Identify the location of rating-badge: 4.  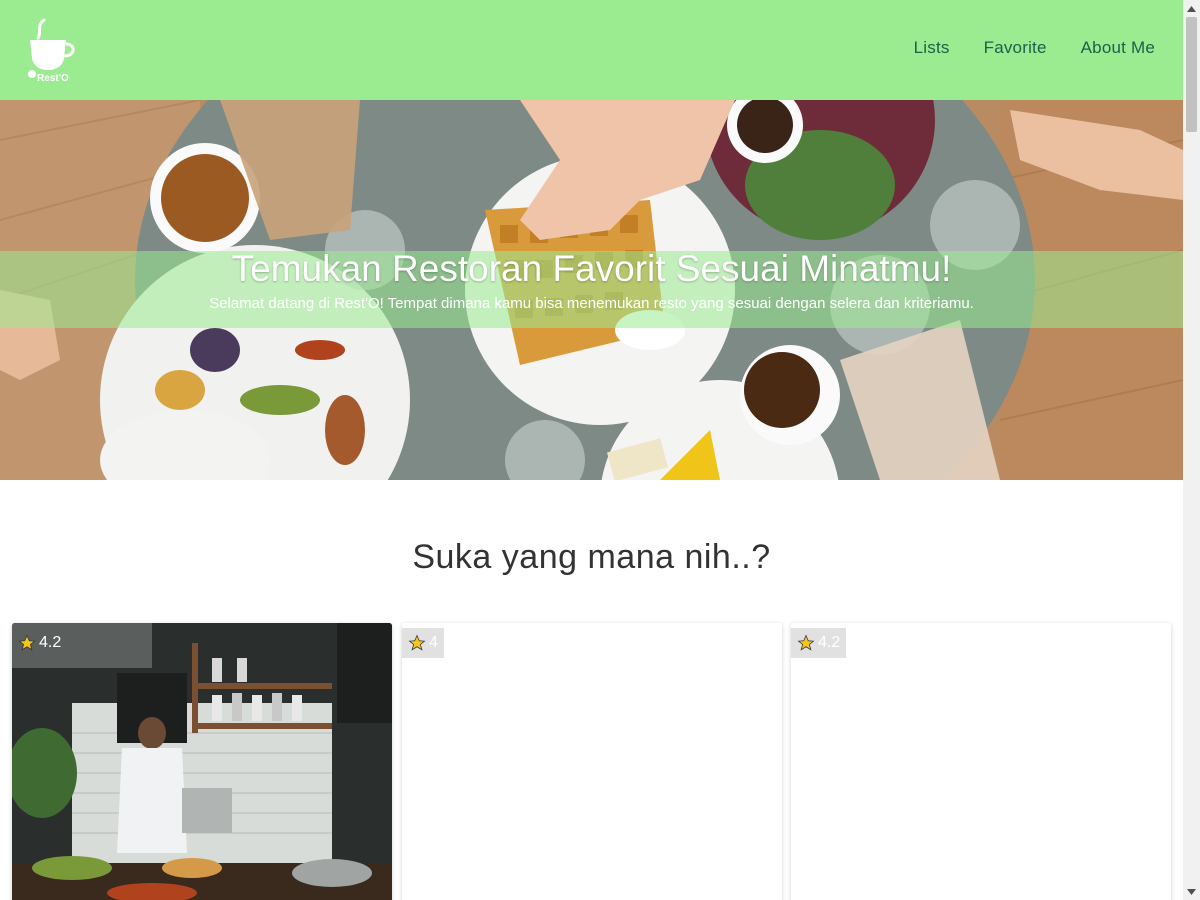
(423, 643).